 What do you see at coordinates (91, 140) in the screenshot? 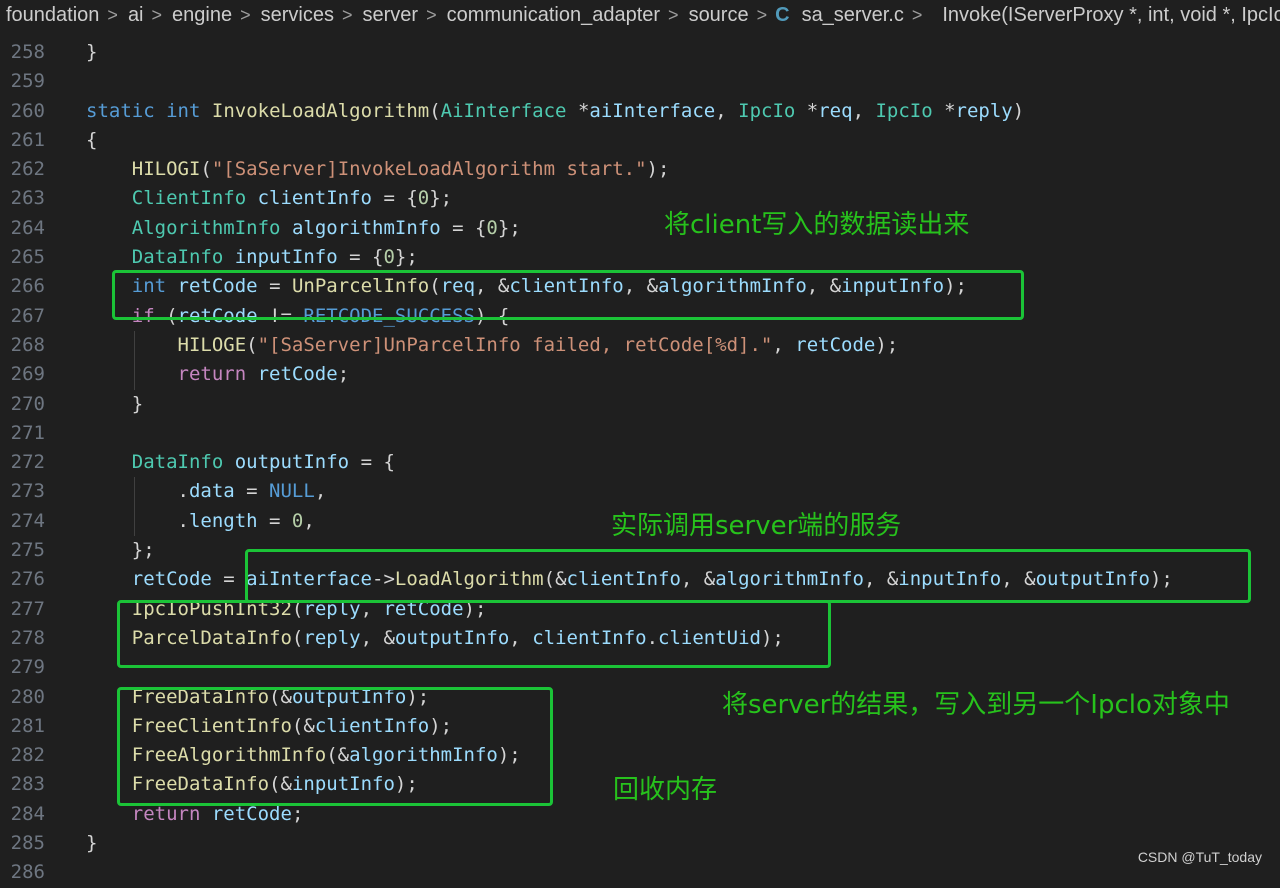
I see `code-text: {` at bounding box center [91, 140].